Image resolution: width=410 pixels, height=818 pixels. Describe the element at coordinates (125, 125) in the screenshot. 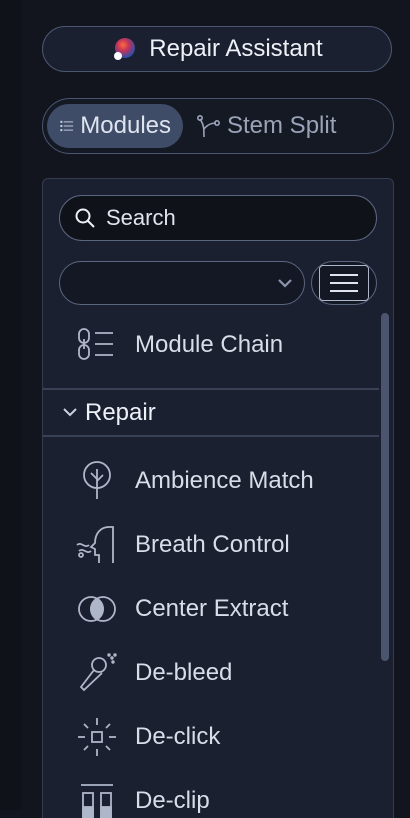

I see `tab-modules-label: Modules` at that location.